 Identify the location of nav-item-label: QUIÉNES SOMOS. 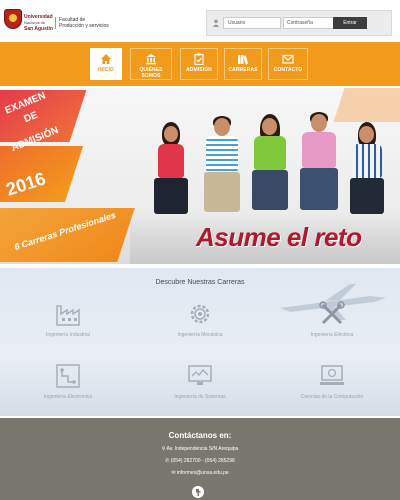
(151, 73).